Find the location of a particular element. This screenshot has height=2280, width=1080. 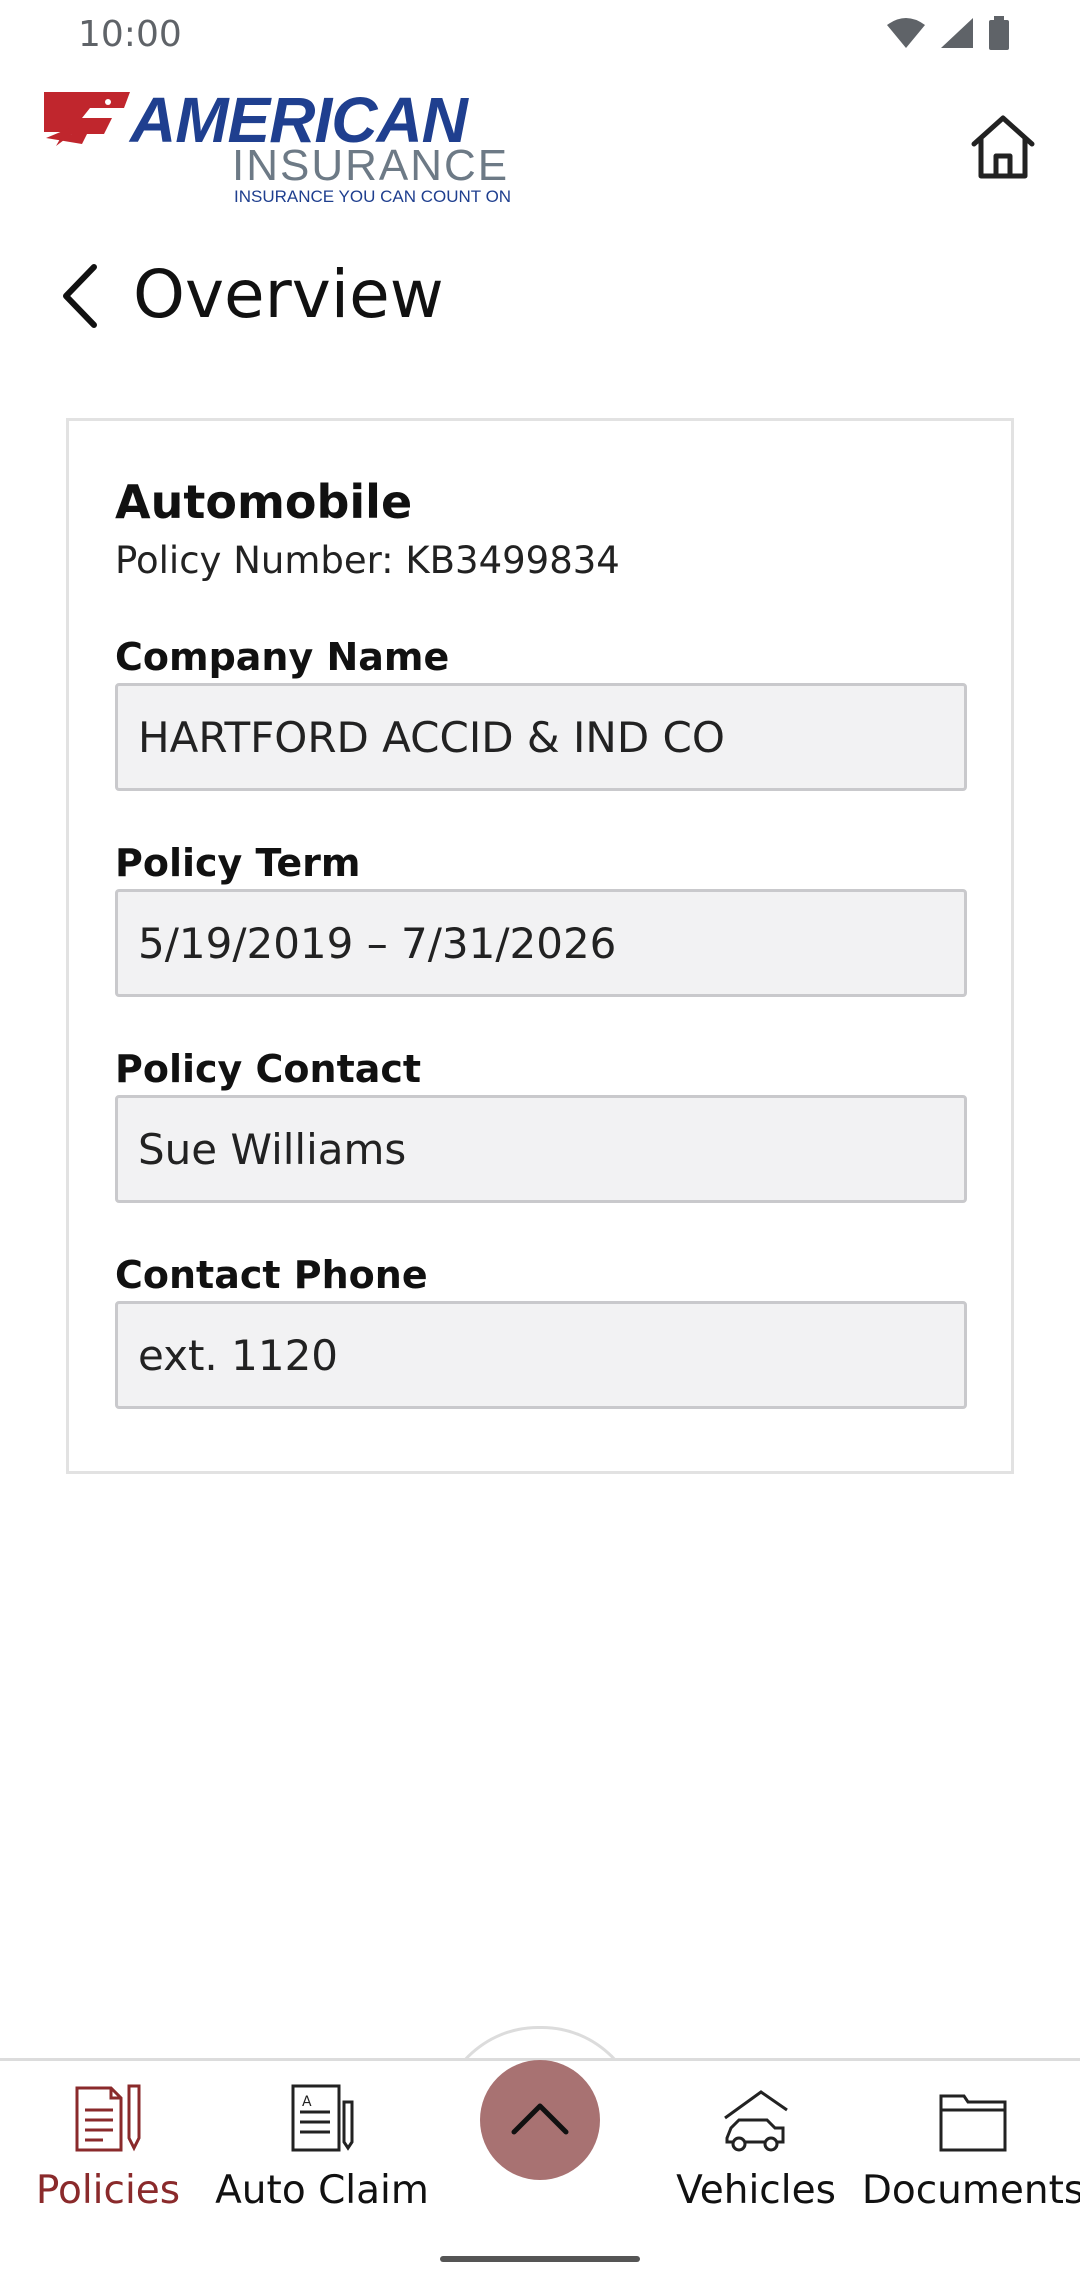

company-name-field: HARTFORD ACCID & IND CO is located at coordinates (541, 737).